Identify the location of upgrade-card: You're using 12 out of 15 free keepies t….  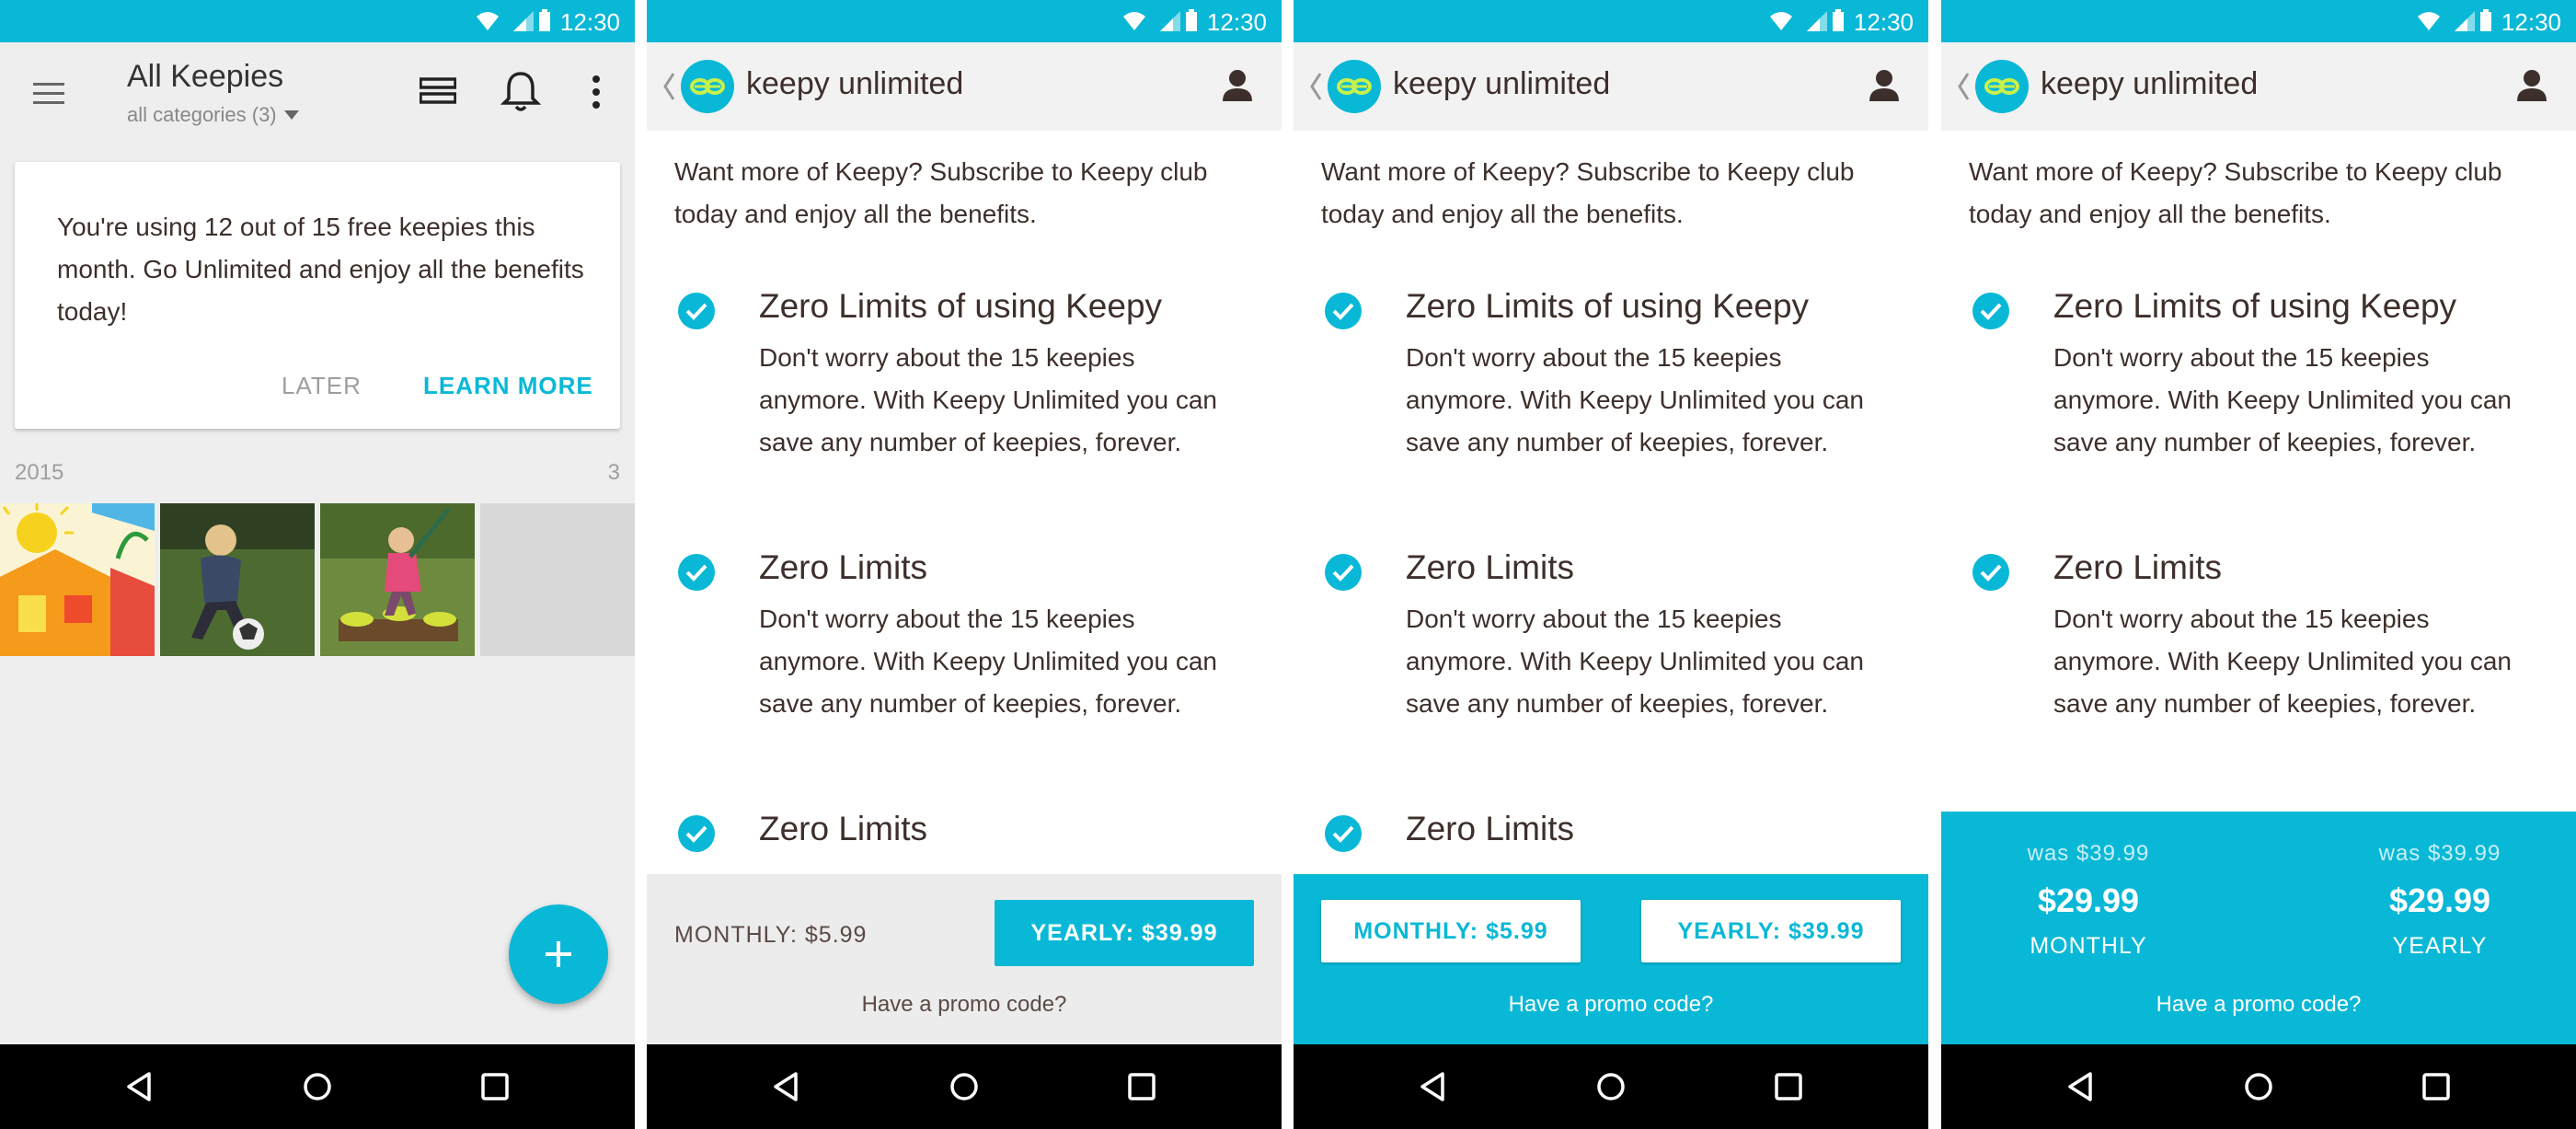
(317, 295).